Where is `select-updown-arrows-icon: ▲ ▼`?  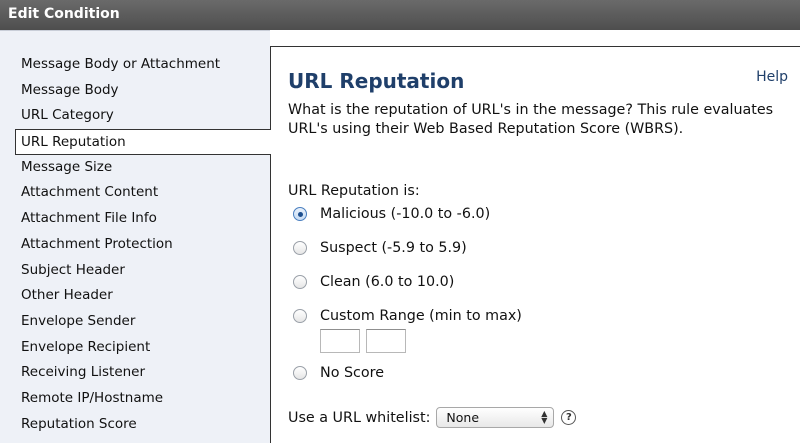 select-updown-arrows-icon: ▲ ▼ is located at coordinates (544, 417).